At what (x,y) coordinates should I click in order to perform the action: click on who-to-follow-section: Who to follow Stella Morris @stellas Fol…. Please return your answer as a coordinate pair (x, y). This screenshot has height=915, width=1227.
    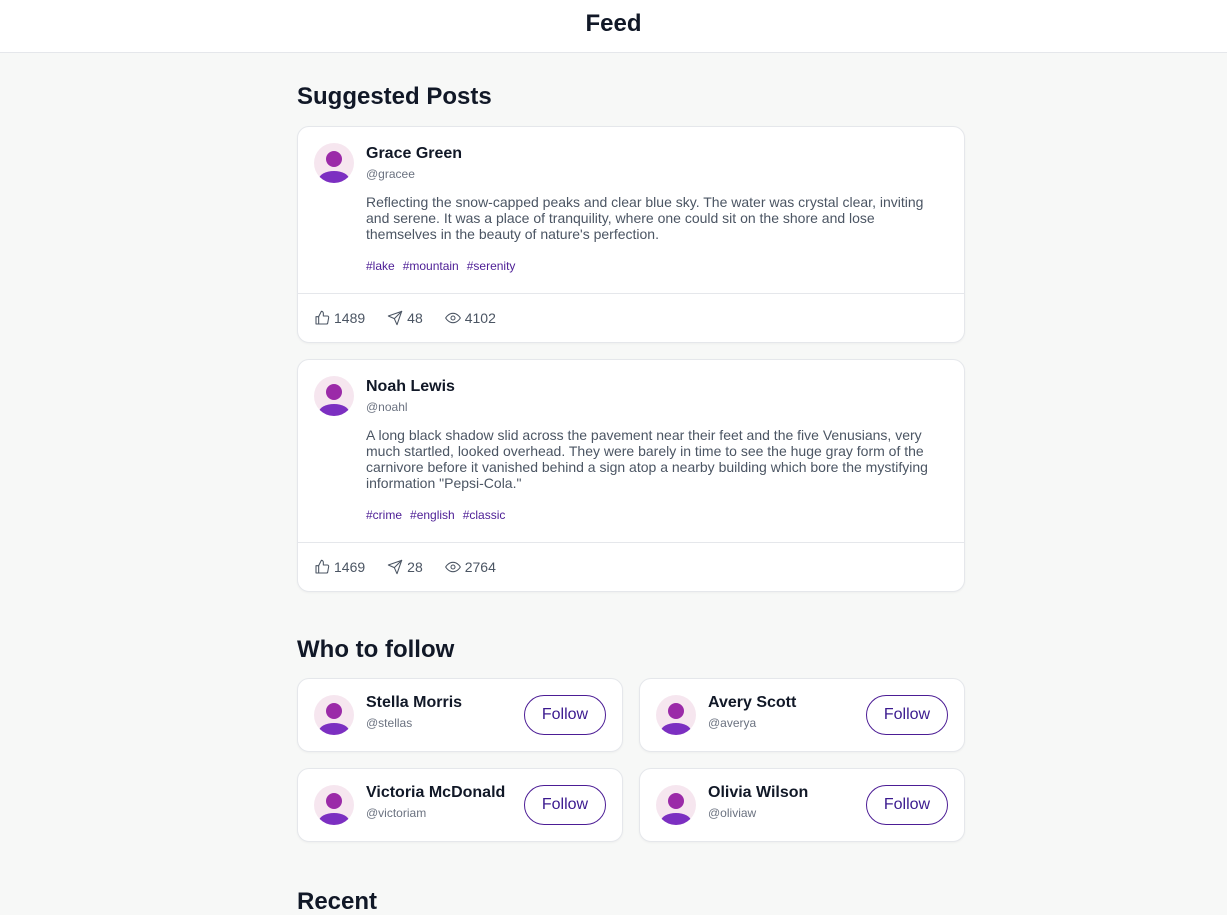
    Looking at the image, I should click on (631, 739).